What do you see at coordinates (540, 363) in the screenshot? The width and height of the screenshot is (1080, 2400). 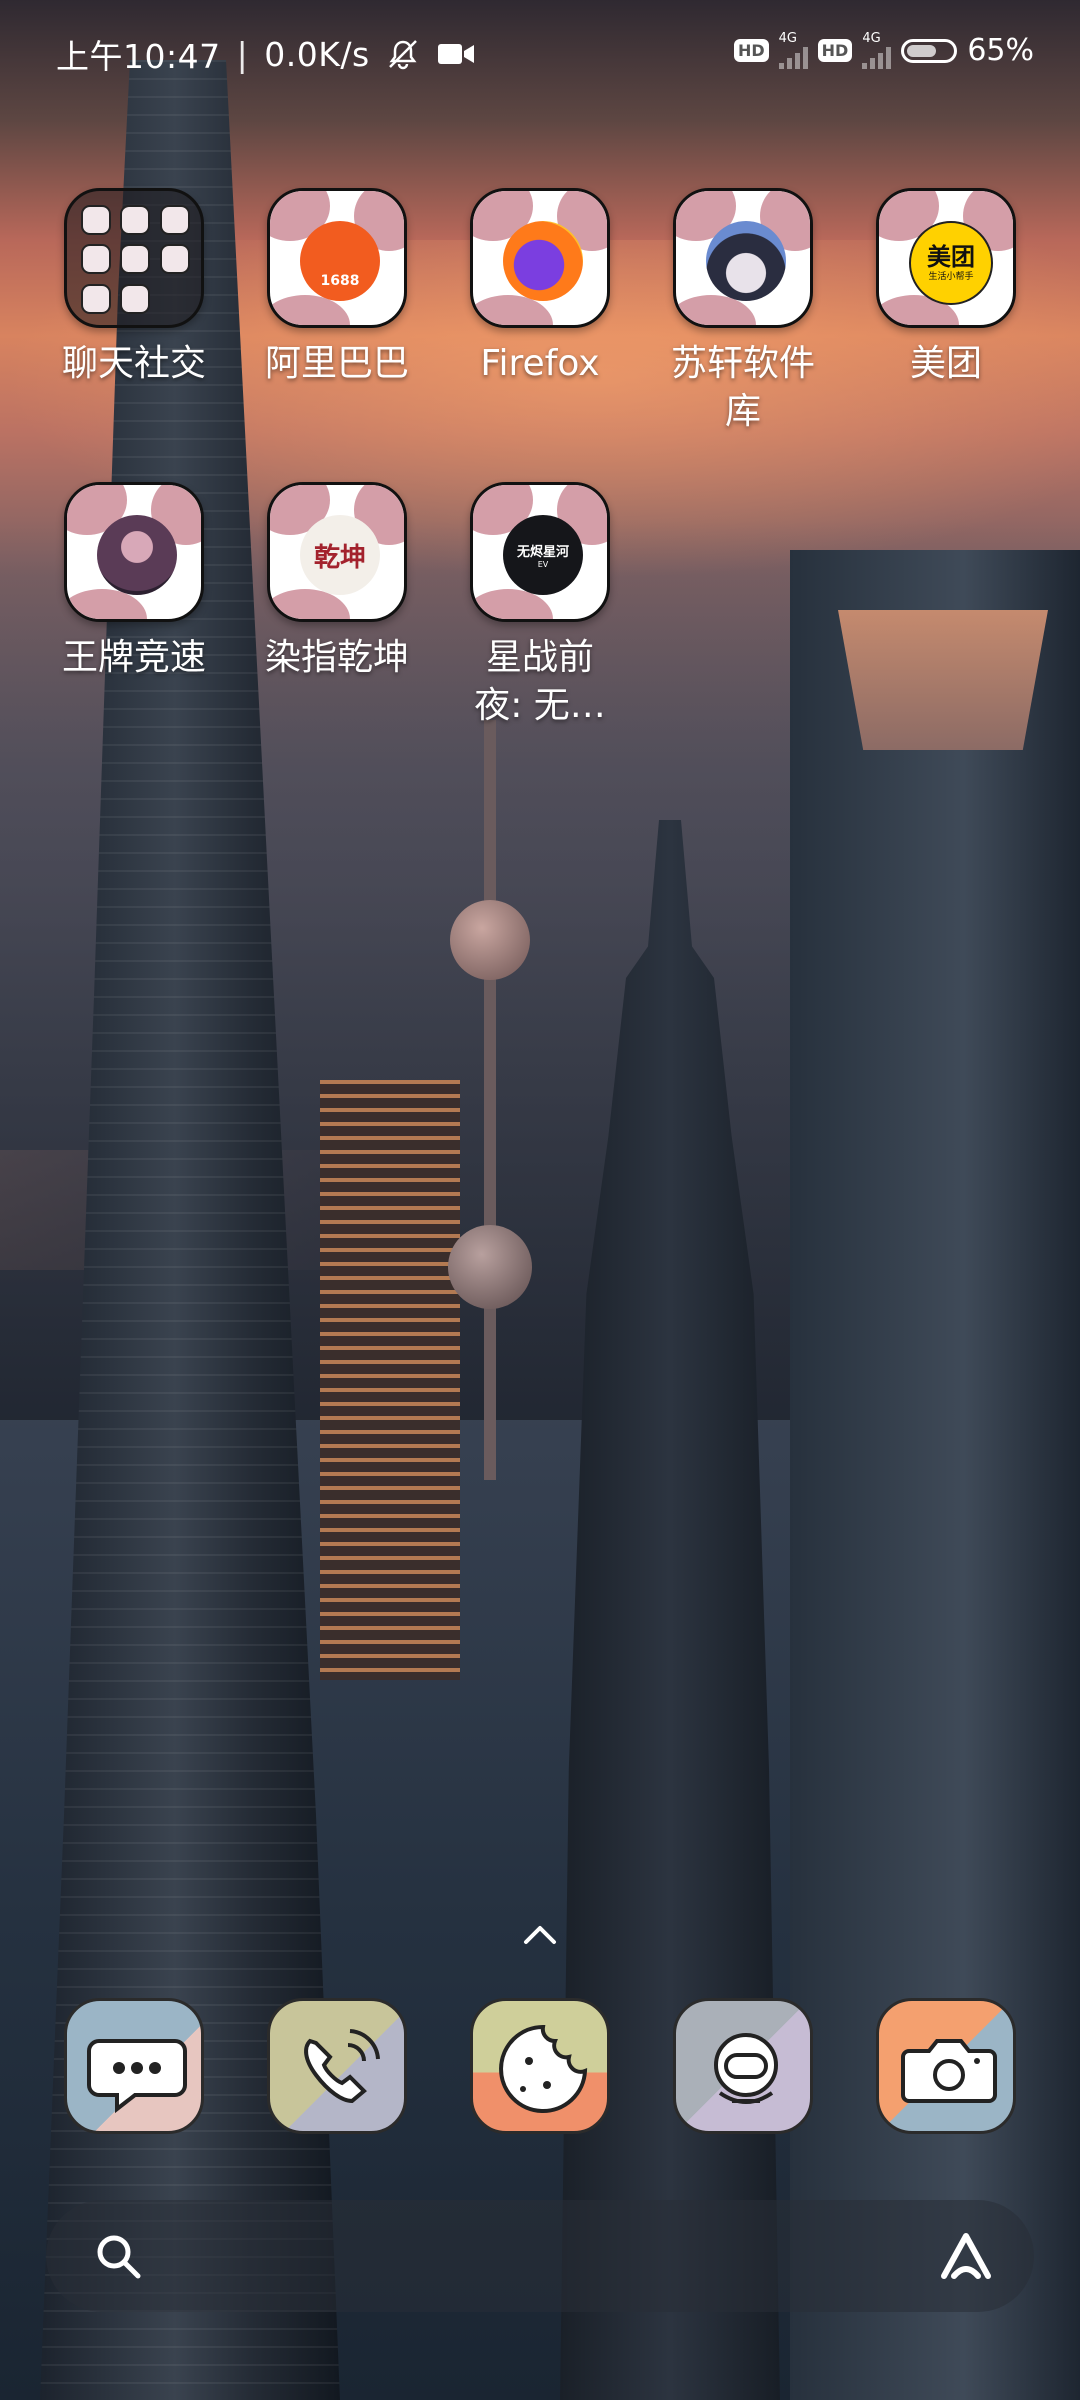 I see `app-label: Firefox` at bounding box center [540, 363].